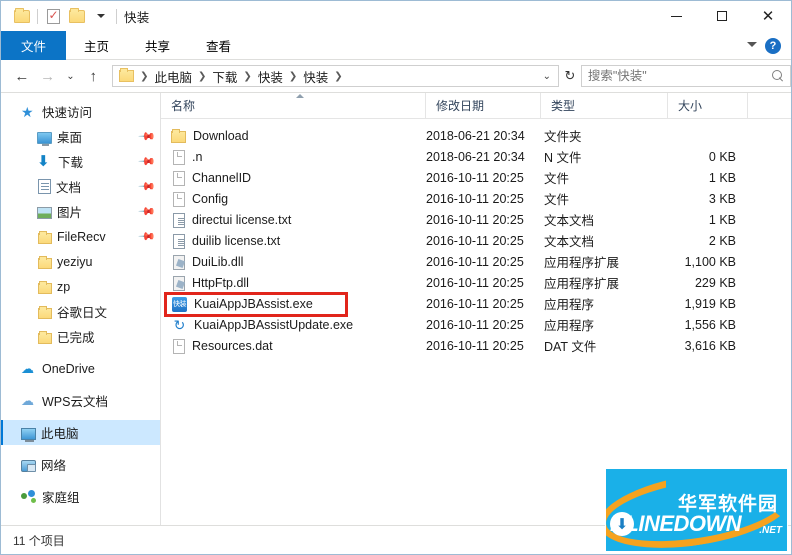  Describe the element at coordinates (174, 76) in the screenshot. I see `breadcrumb-item-0: 此电脑` at that location.